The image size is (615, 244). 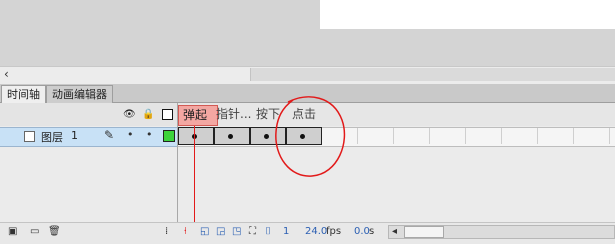 What do you see at coordinates (185, 231) in the screenshot?
I see `playhead-marker-icon: ⍿` at bounding box center [185, 231].